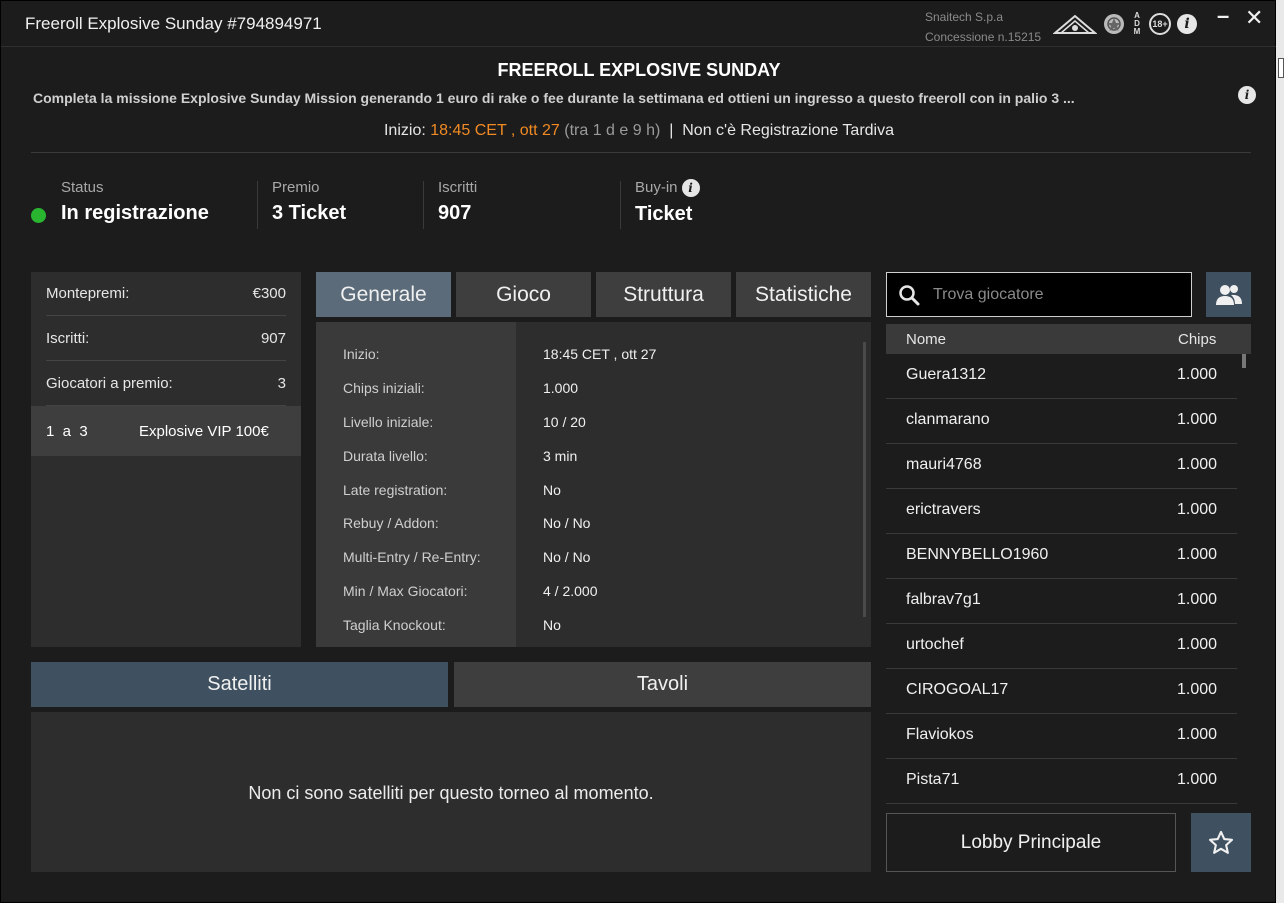 This screenshot has height=903, width=1284. I want to click on players-view-button, so click(1228, 294).